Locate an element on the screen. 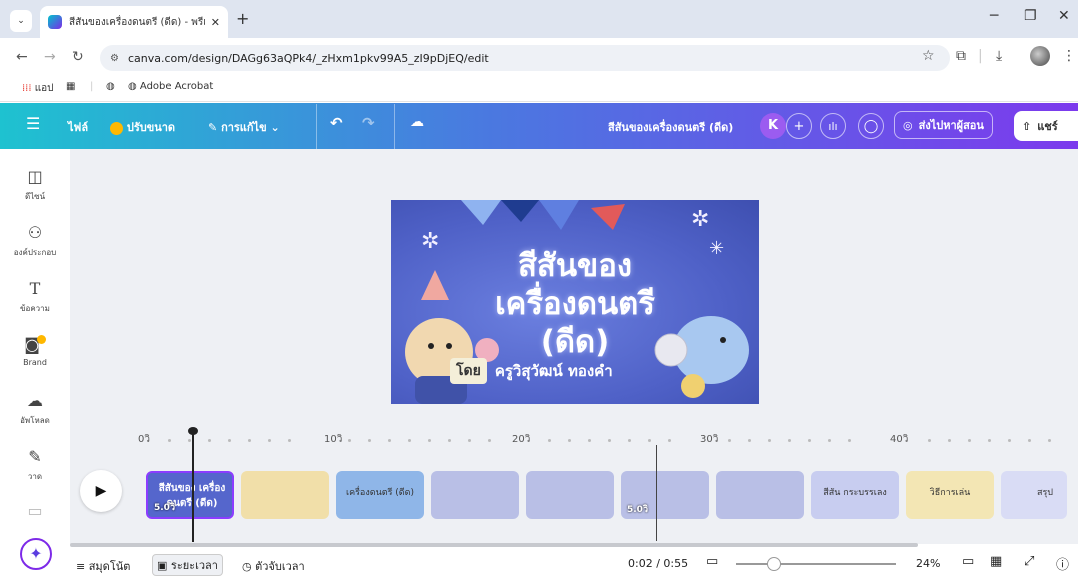 This screenshot has height=576, width=1078. restore-icon: ❐ is located at coordinates (1030, 16).